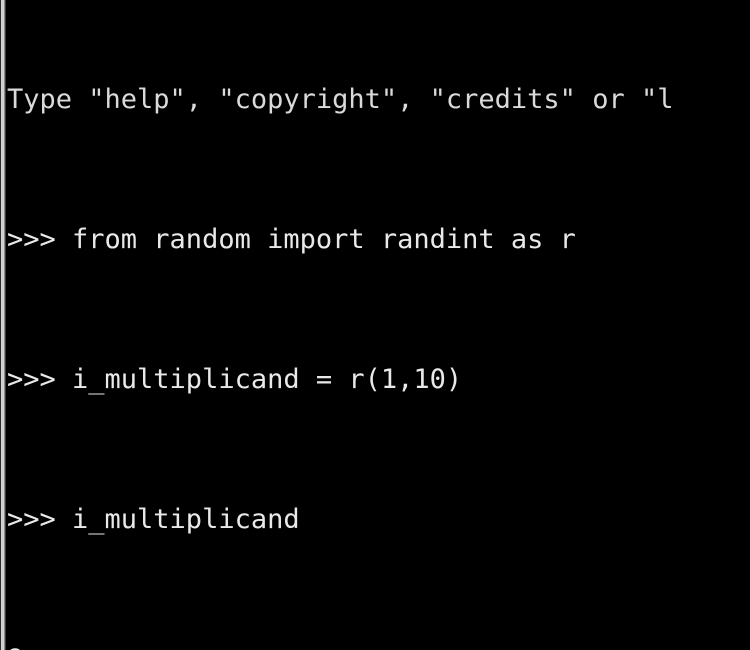  What do you see at coordinates (291, 239) in the screenshot?
I see `terminal-line-input-import: >>> from random import randint as r` at bounding box center [291, 239].